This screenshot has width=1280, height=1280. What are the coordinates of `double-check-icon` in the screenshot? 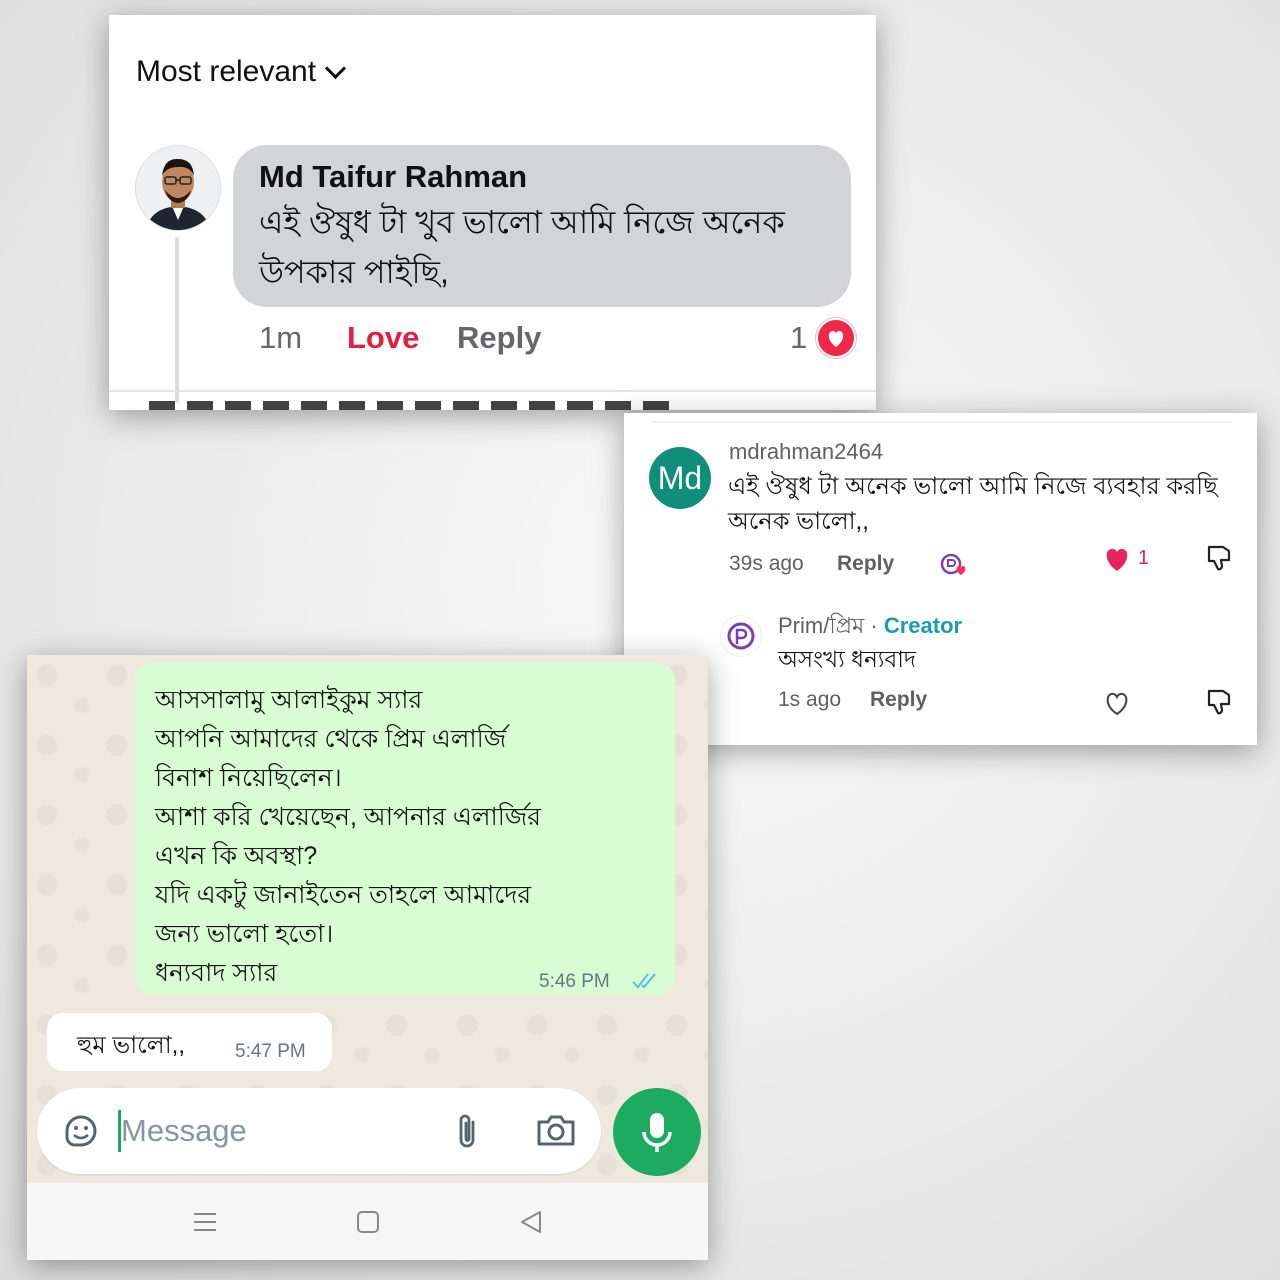 It's located at (646, 981).